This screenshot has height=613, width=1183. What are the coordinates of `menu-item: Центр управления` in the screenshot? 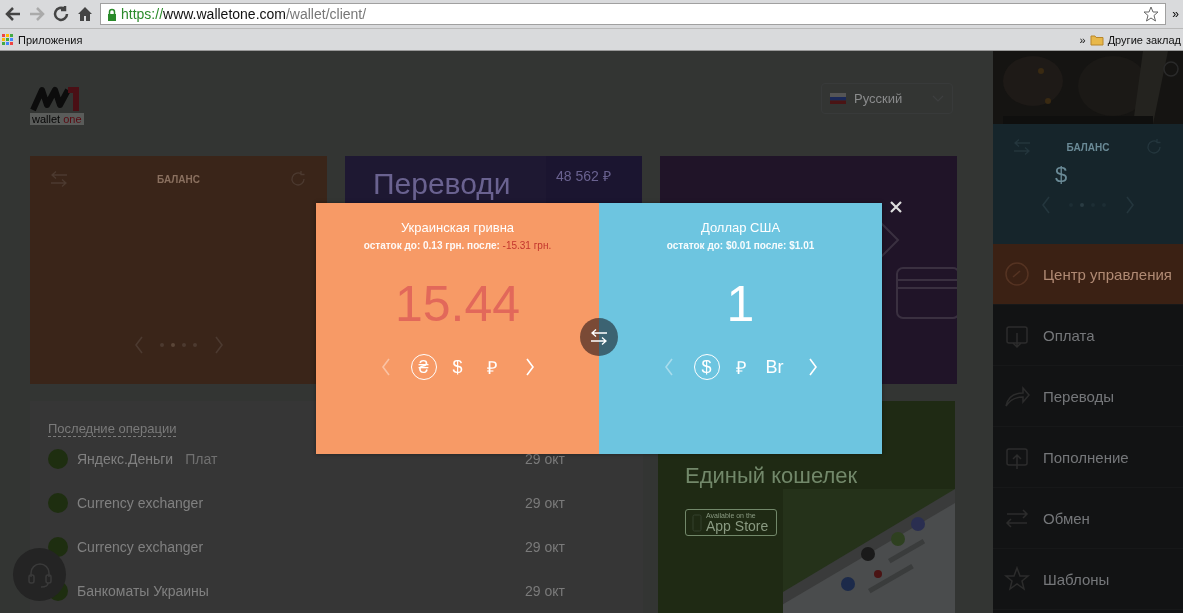 It's located at (1088, 274).